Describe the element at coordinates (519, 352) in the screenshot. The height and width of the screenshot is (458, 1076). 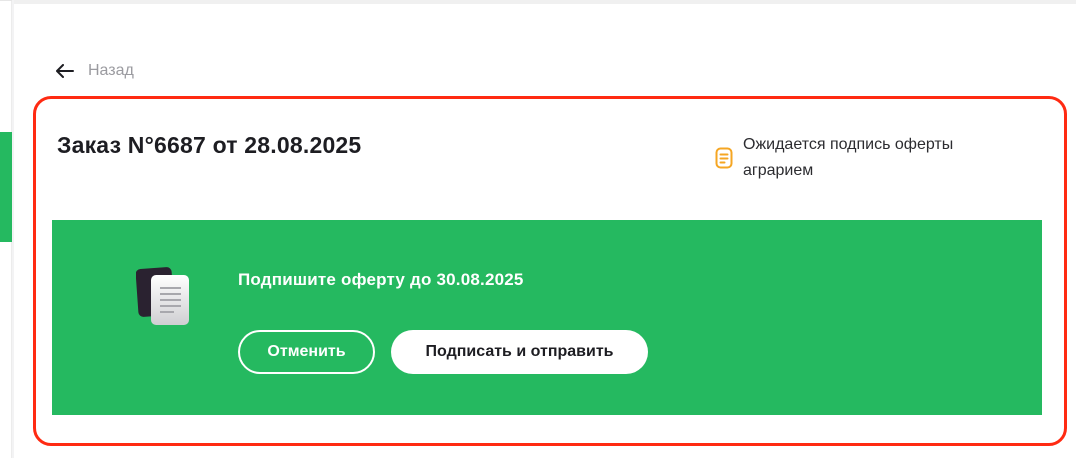
I see `sign-and-send-button: Подписать и отправить` at that location.